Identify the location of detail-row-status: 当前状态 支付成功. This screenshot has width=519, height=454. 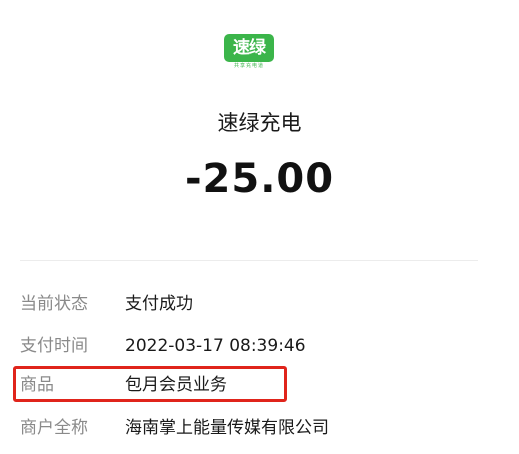
(259, 304).